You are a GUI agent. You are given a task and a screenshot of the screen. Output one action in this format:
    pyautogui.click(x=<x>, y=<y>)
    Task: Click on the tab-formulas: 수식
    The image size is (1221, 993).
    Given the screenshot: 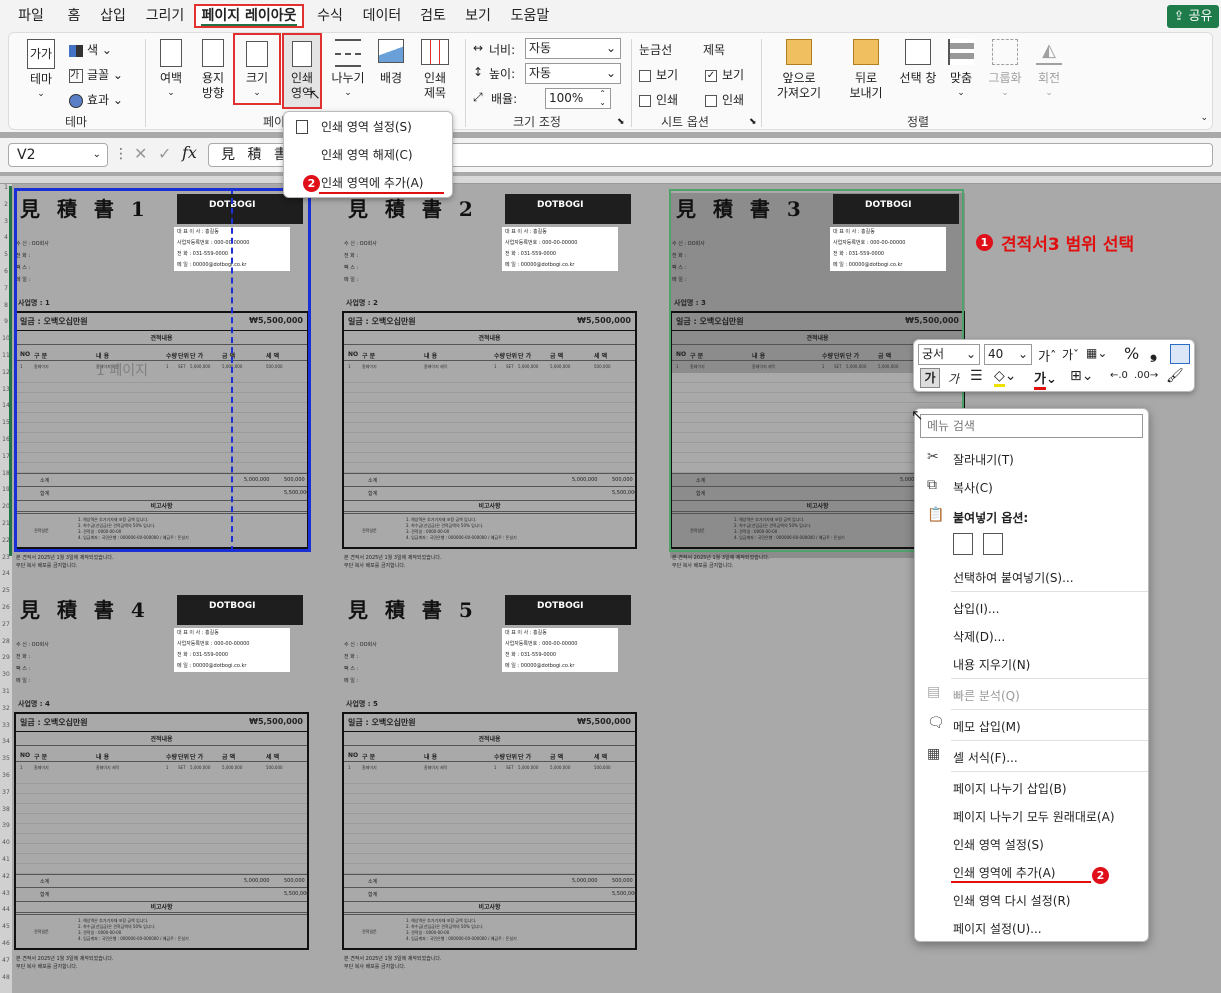 What is the action you would take?
    pyautogui.click(x=330, y=16)
    